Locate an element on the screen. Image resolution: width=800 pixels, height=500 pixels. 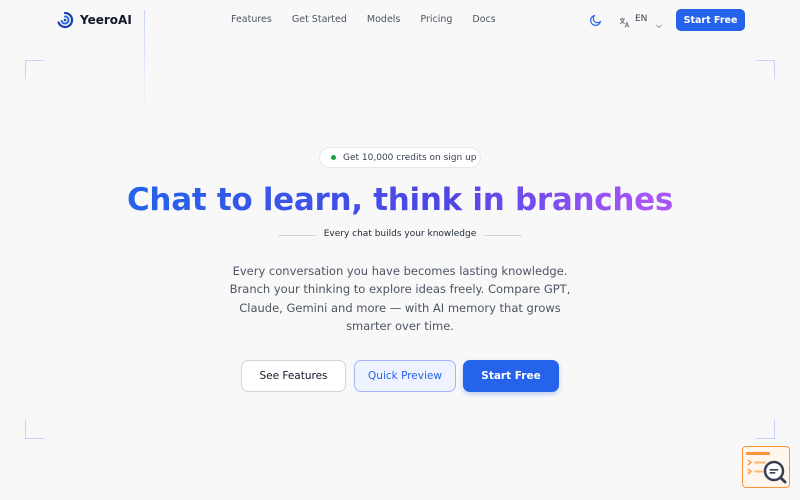
nav-item-models: Models is located at coordinates (383, 19).